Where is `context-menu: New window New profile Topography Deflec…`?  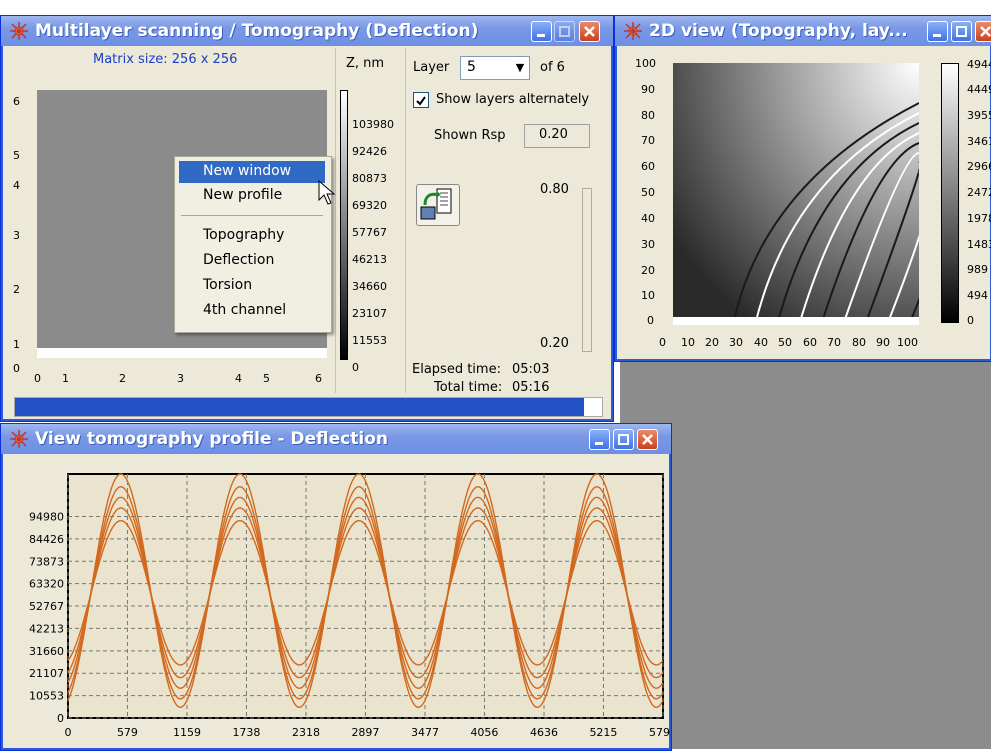
context-menu: New window New profile Topography Deflec… is located at coordinates (253, 244).